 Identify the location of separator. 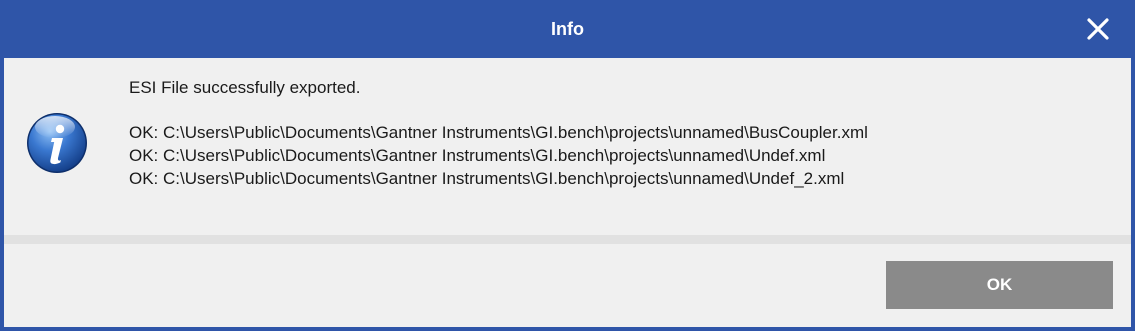
(567, 239).